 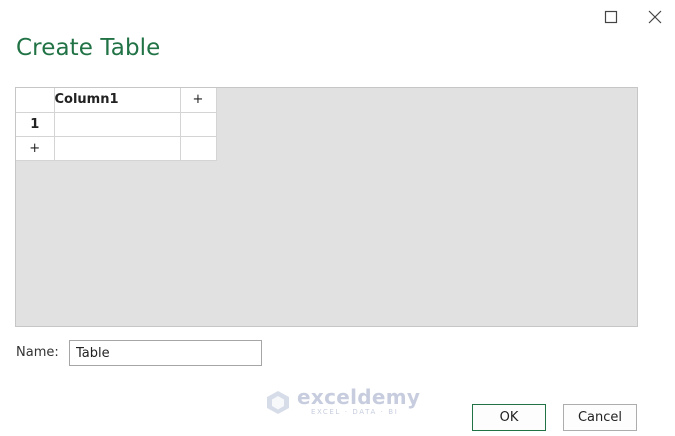 I want to click on close-button, so click(x=655, y=17).